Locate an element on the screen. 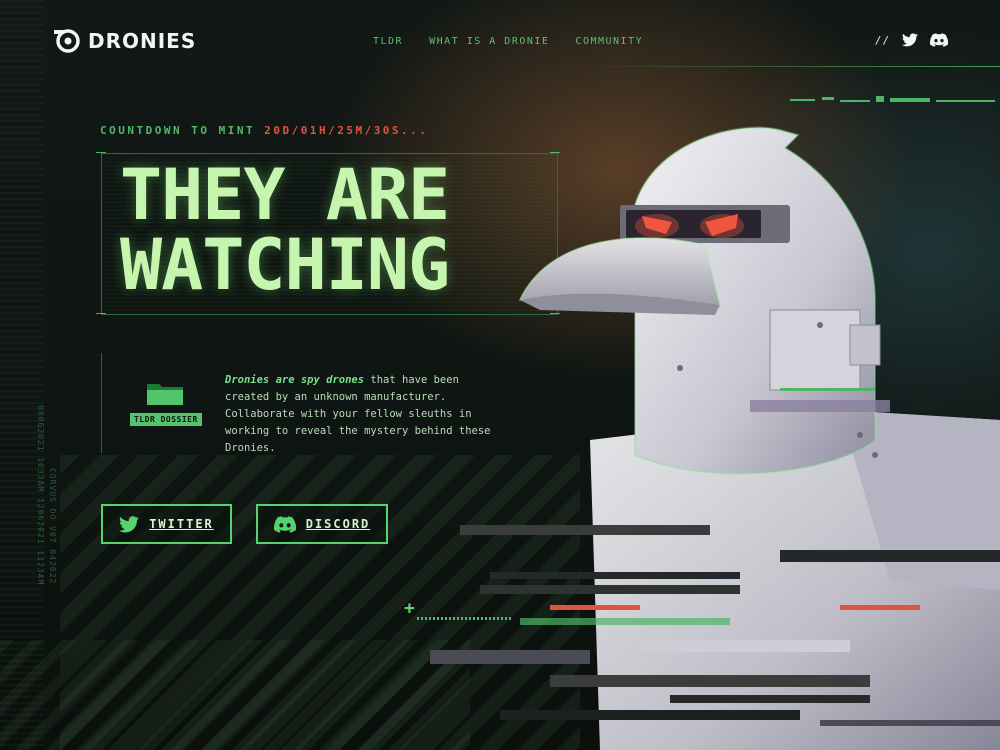 Image resolution: width=1000 pixels, height=750 pixels. folder-icon is located at coordinates (165, 393).